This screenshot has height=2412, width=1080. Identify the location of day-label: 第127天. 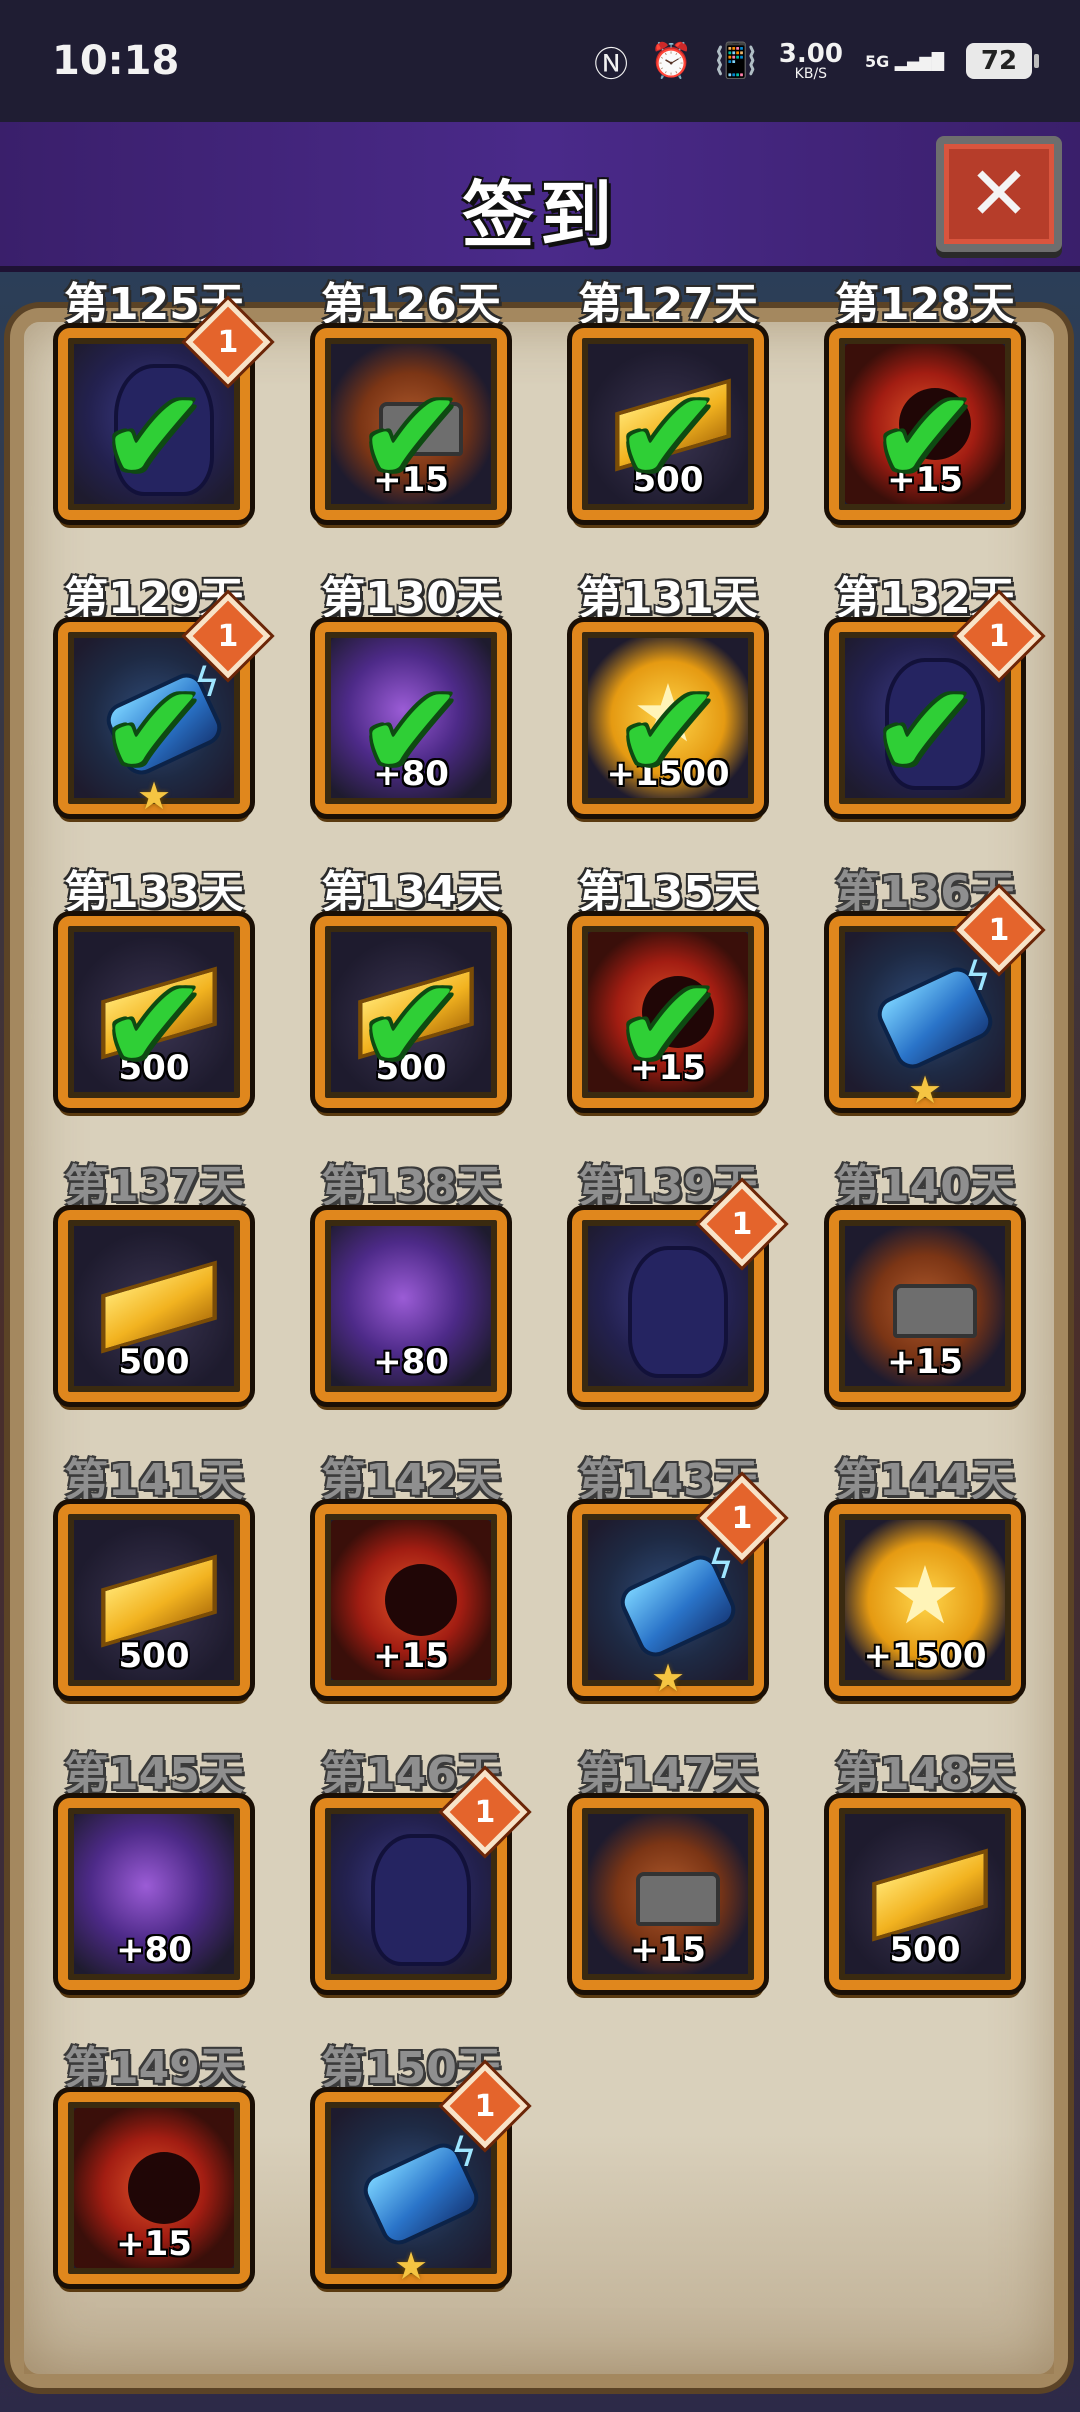
(668, 304).